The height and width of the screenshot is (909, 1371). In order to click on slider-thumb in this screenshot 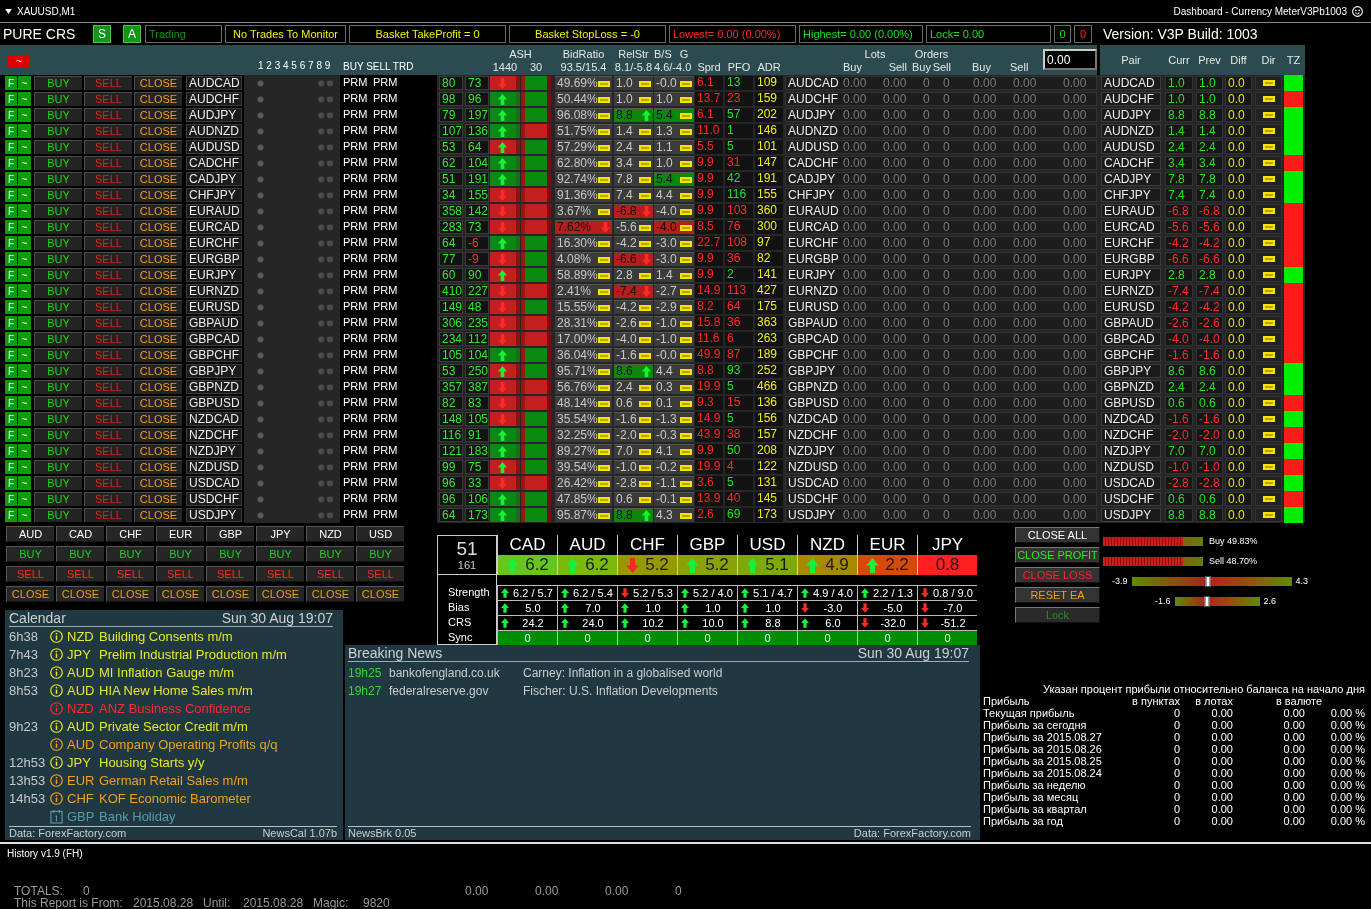, I will do `click(1207, 601)`.